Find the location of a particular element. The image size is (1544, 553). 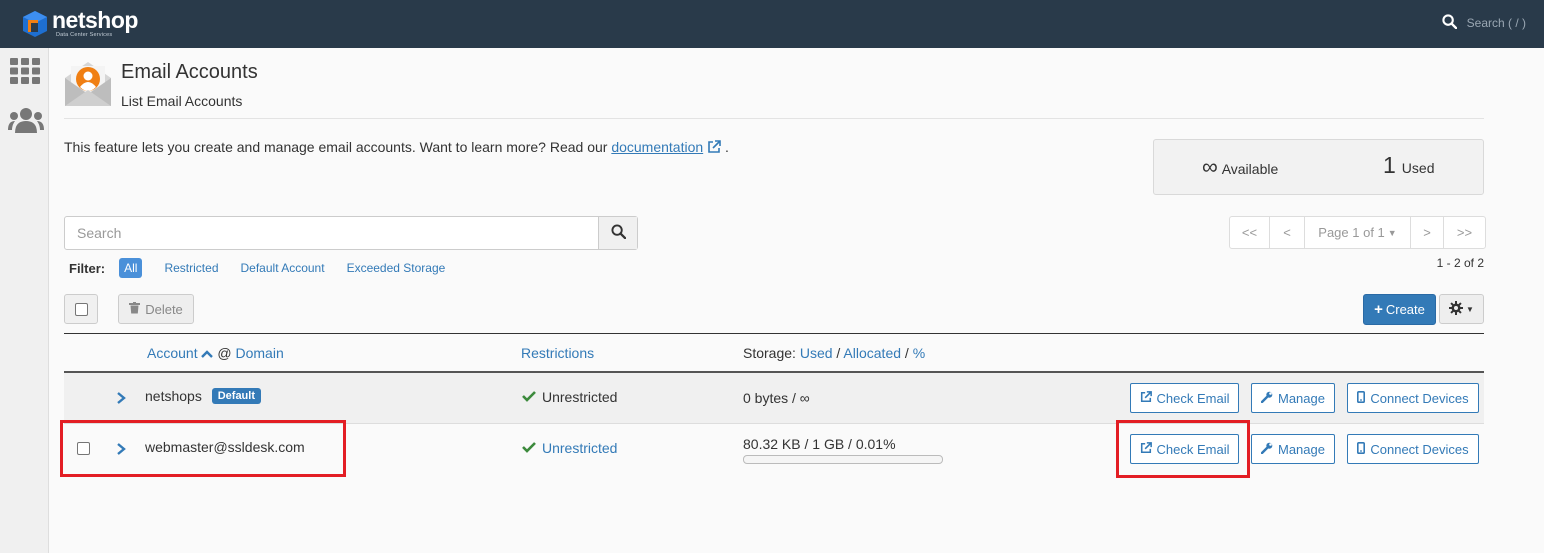

global-search-placeholder: Search ( / ) is located at coordinates (1496, 23).